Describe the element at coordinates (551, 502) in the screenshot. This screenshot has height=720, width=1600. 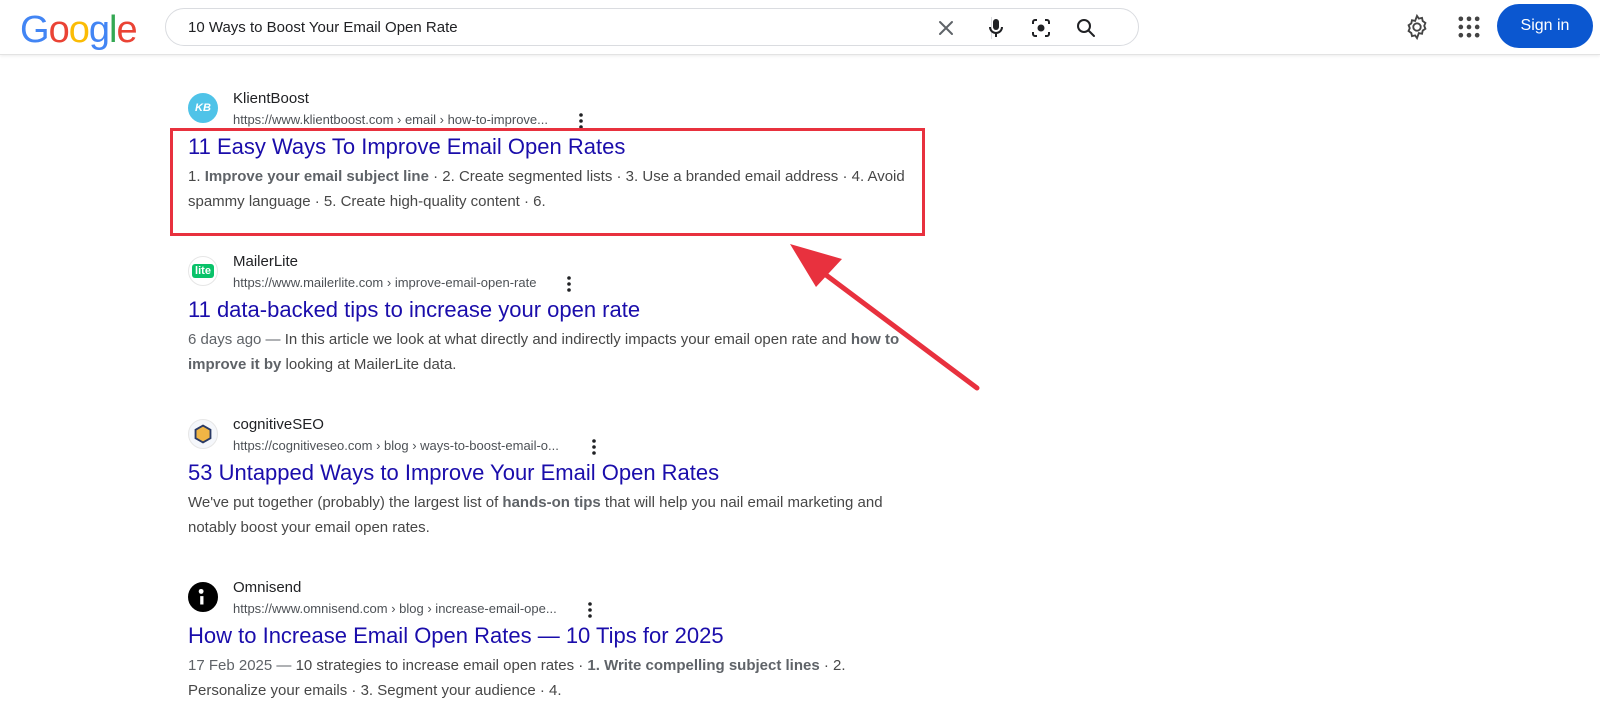
I see `snippet-highlight: hands-on tips` at that location.